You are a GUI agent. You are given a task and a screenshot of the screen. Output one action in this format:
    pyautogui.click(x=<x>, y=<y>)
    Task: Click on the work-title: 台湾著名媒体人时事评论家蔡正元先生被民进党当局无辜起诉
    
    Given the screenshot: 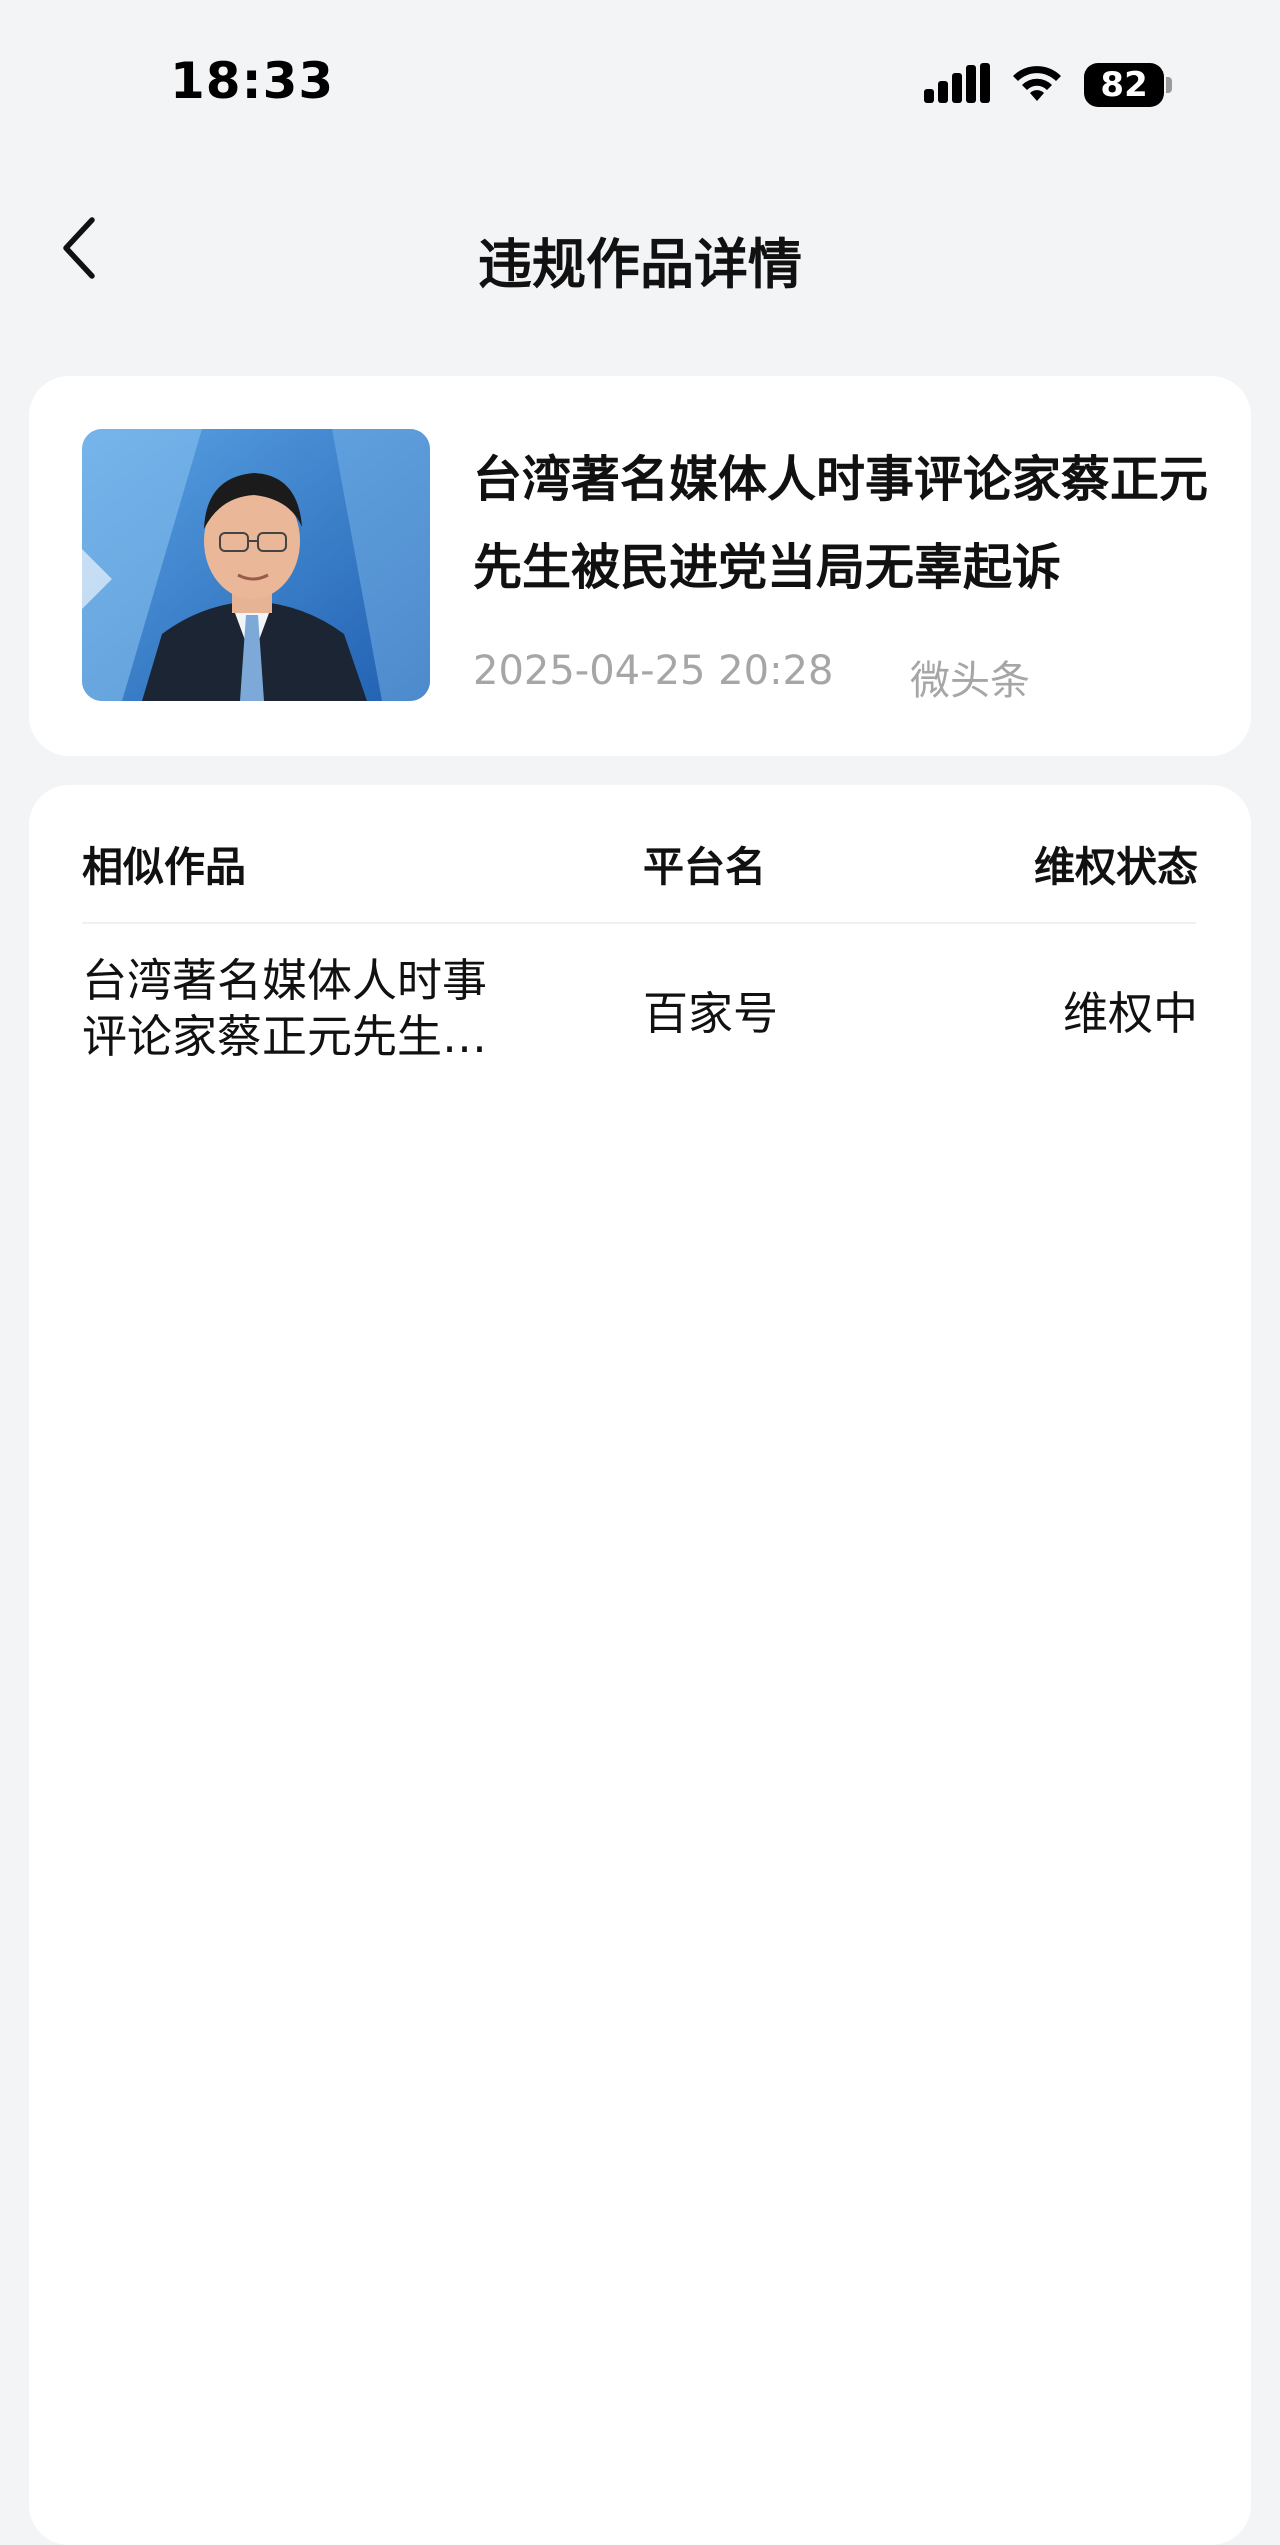 What is the action you would take?
    pyautogui.click(x=845, y=524)
    